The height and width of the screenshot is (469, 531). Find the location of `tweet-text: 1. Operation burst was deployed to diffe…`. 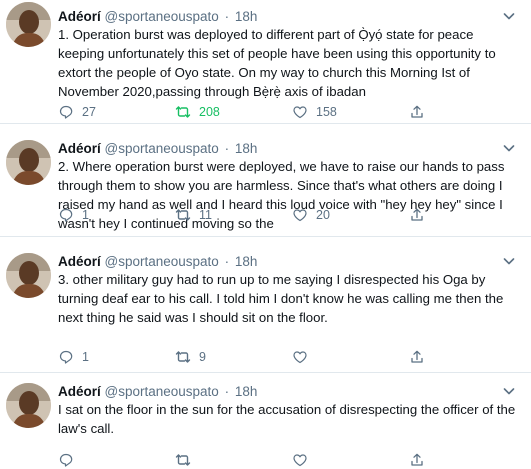

tweet-text: 1. Operation burst was deployed to diffe… is located at coordinates (277, 63).